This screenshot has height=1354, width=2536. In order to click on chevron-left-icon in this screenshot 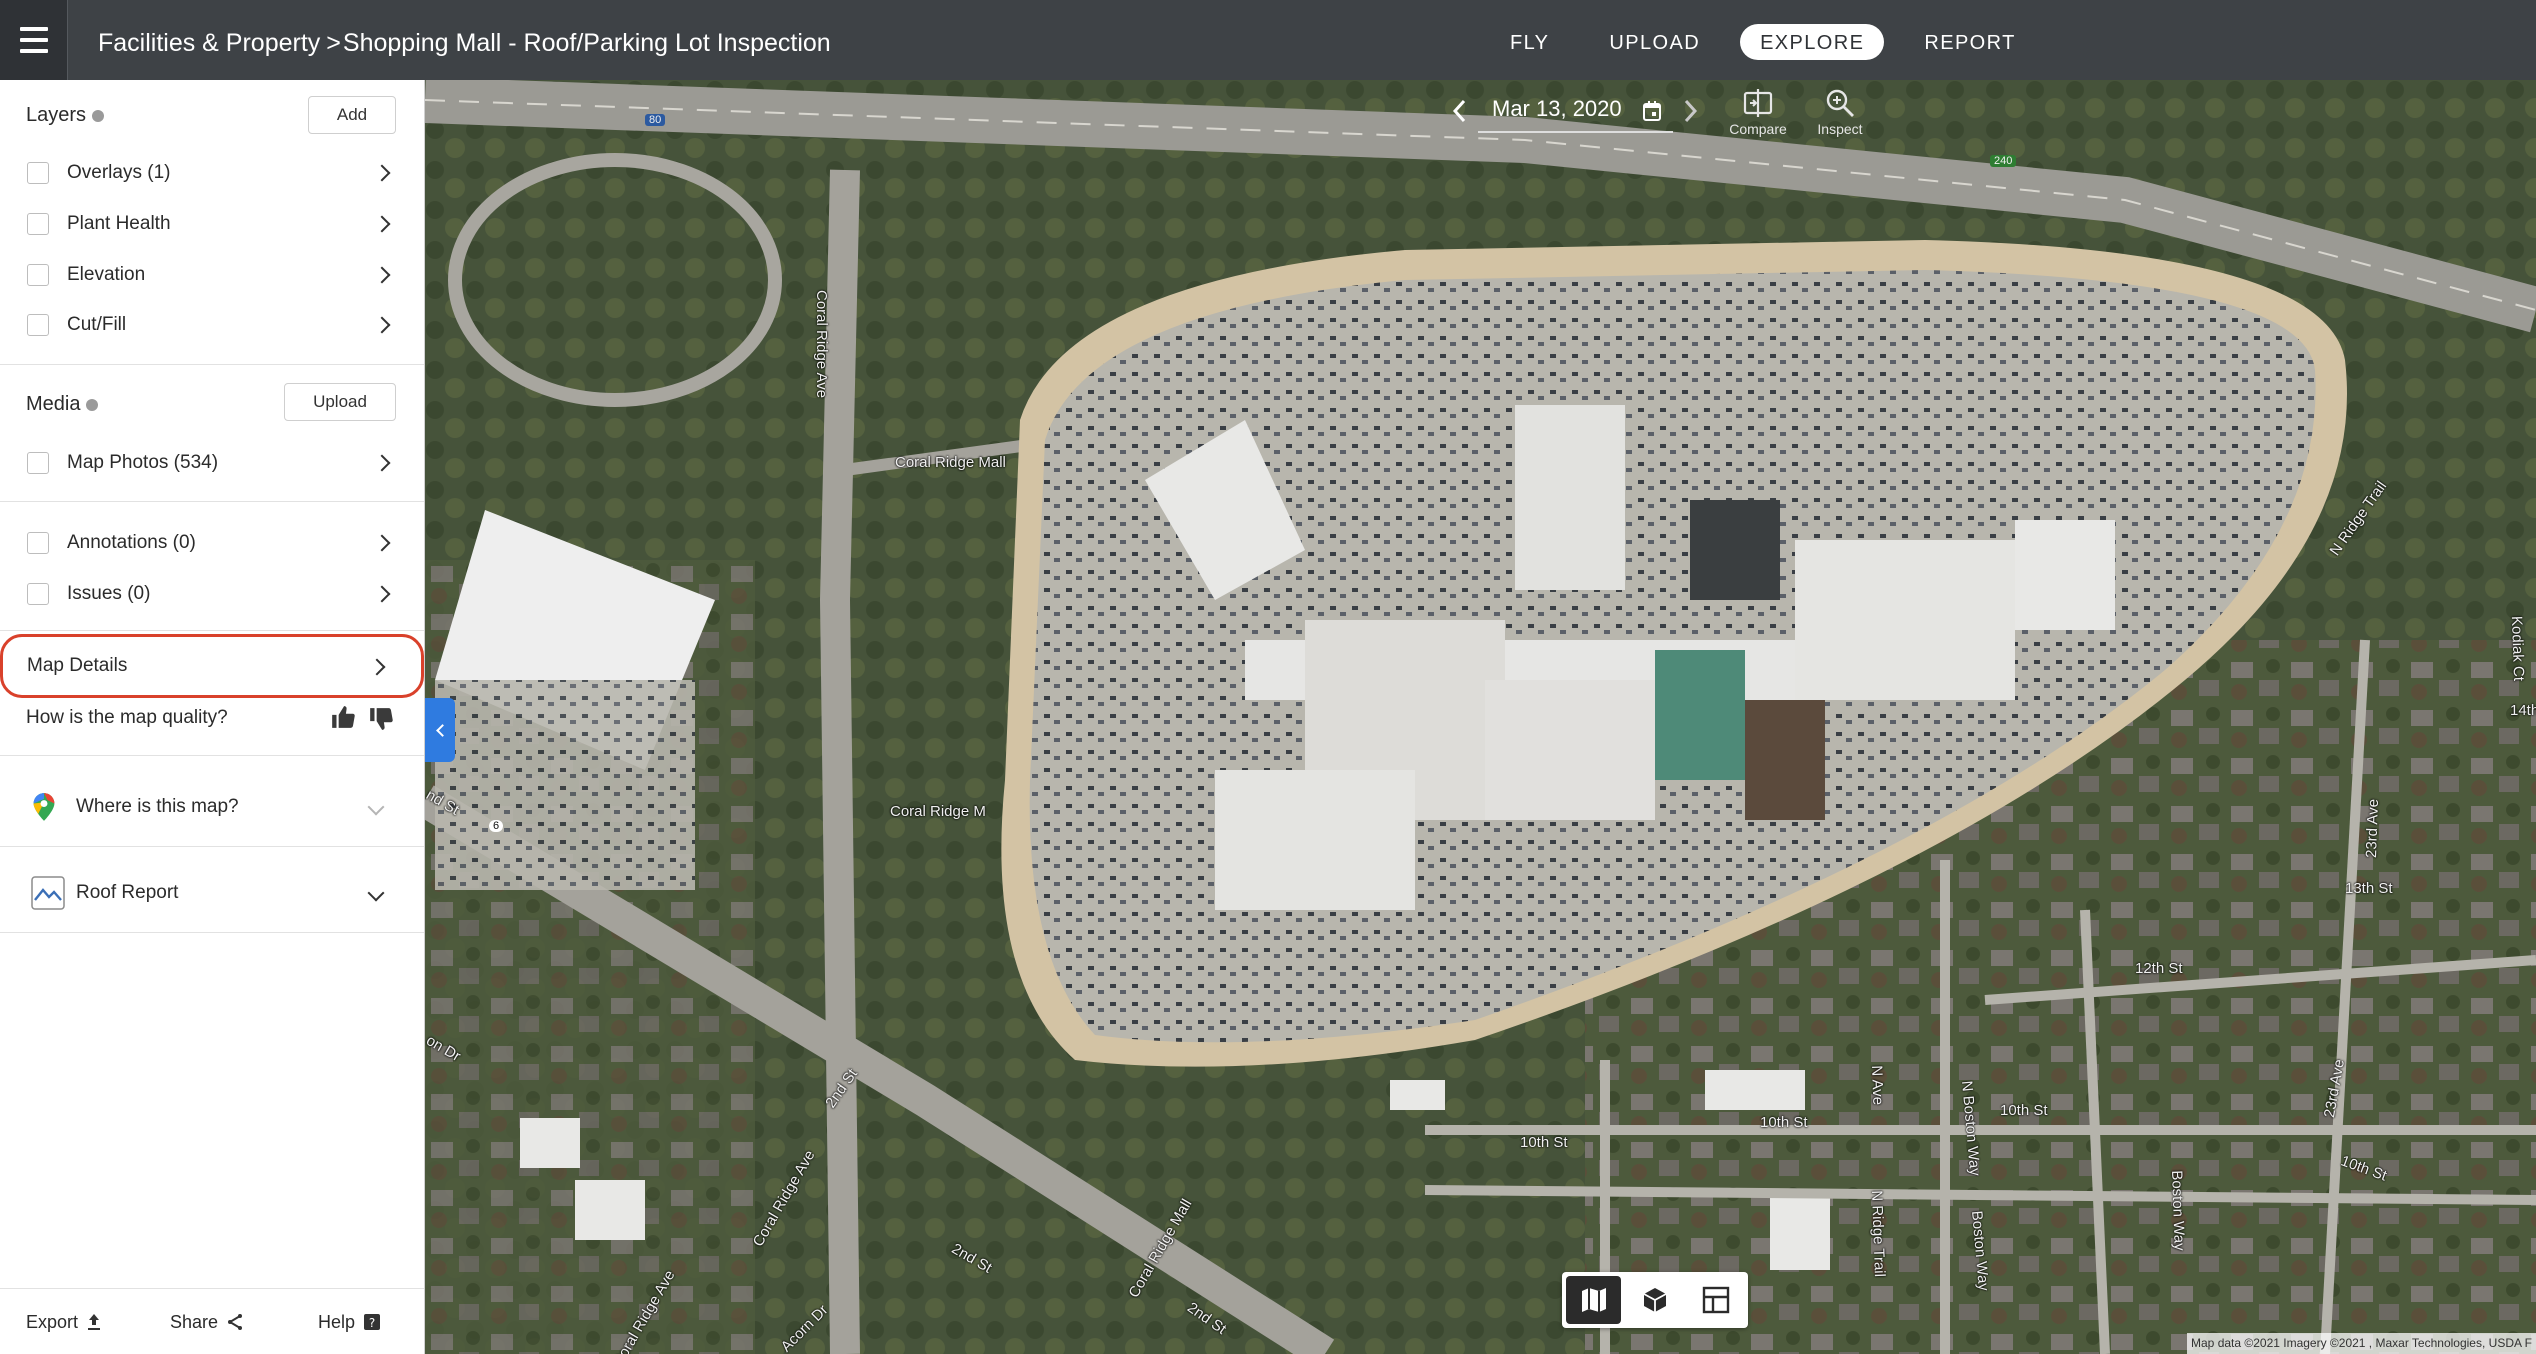, I will do `click(442, 730)`.